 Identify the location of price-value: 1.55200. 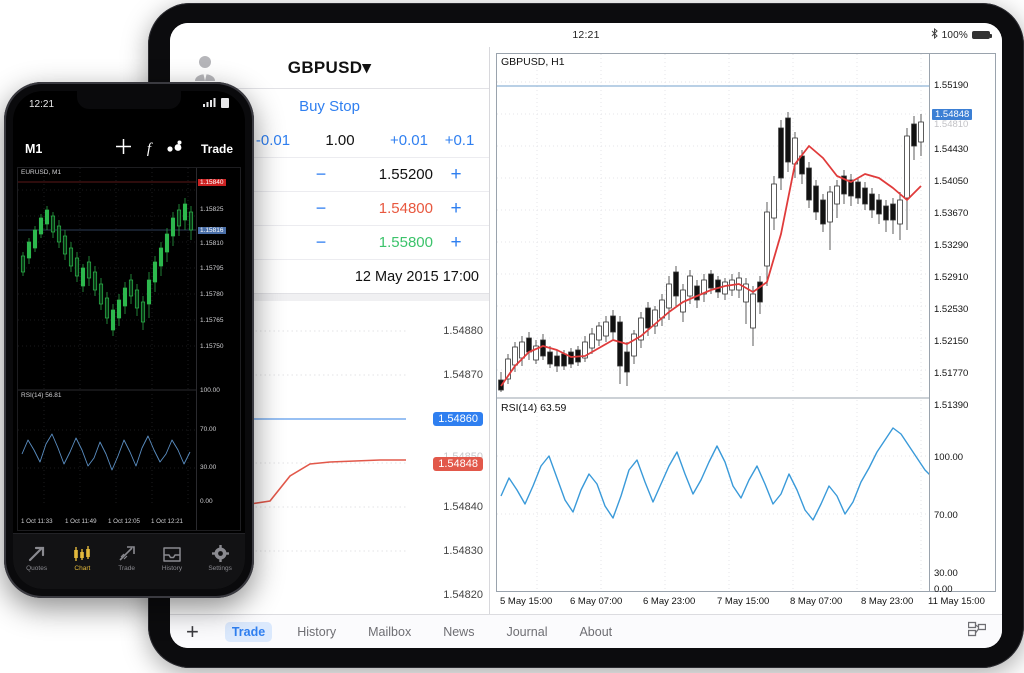
(387, 174).